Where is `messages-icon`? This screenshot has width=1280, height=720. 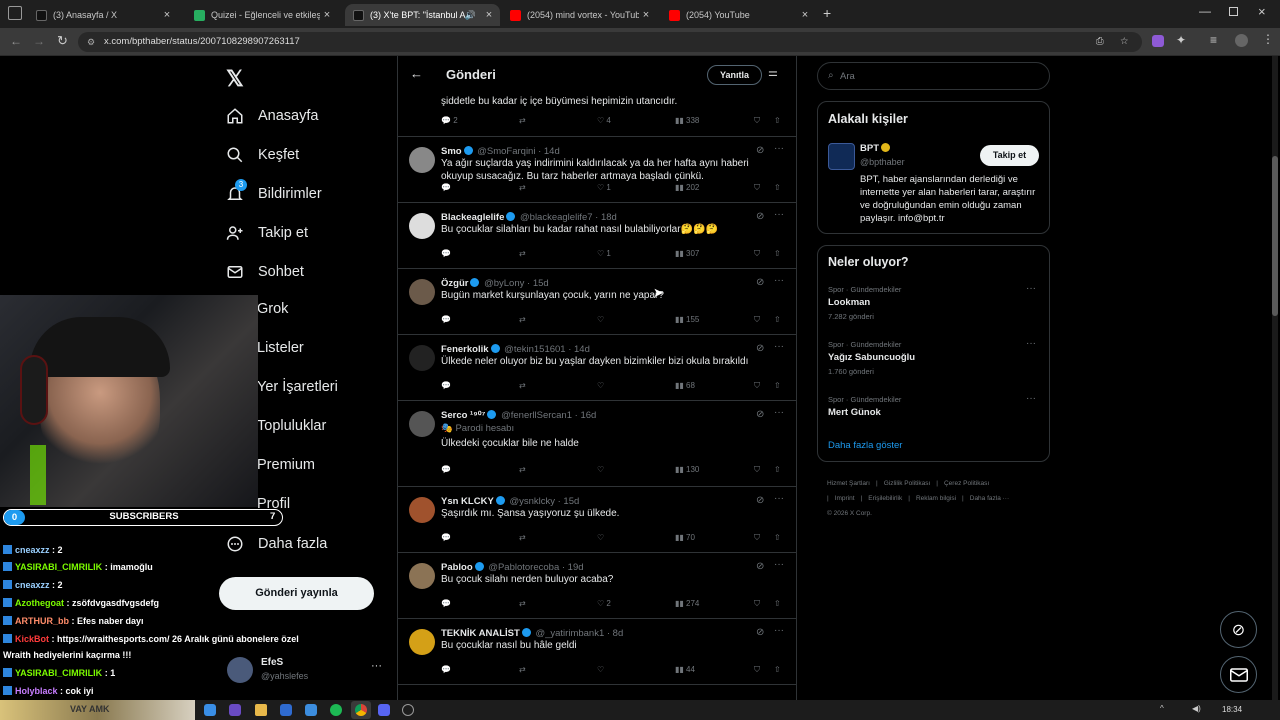 messages-icon is located at coordinates (1238, 674).